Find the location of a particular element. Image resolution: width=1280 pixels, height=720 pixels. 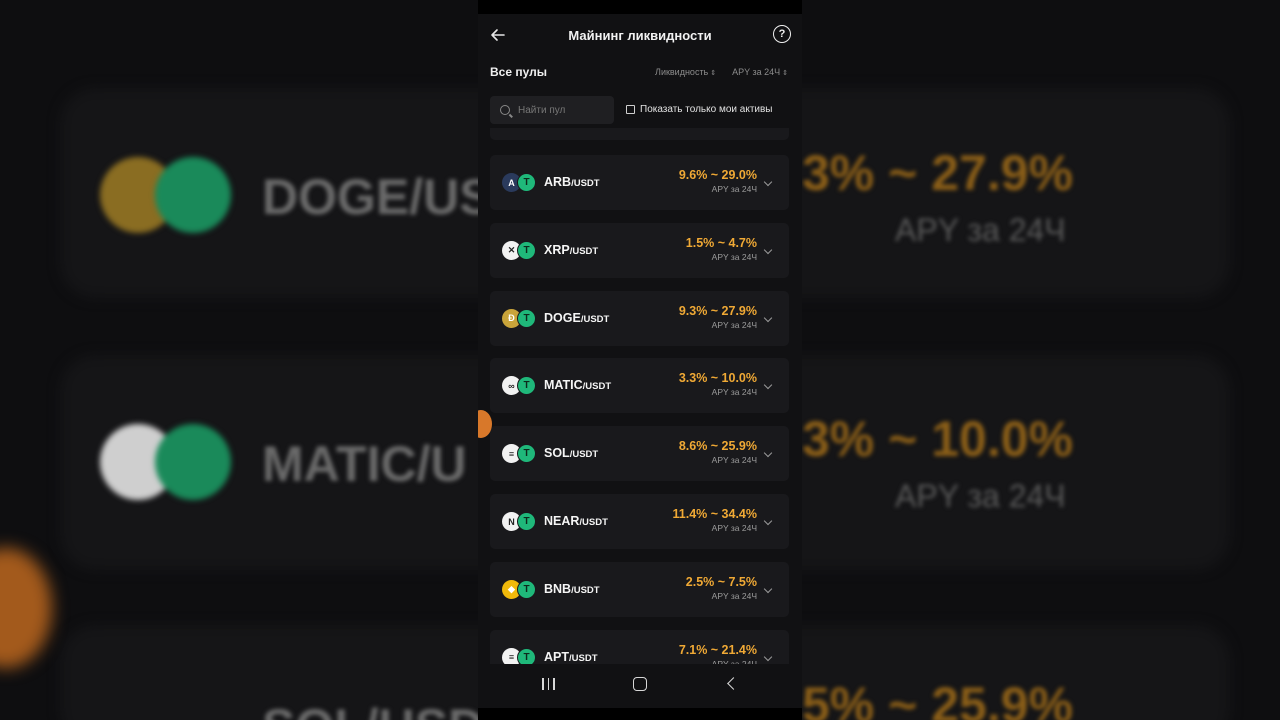

pool-apy: 11.4% ~ 34.4% APY за 24Ч is located at coordinates (715, 520).